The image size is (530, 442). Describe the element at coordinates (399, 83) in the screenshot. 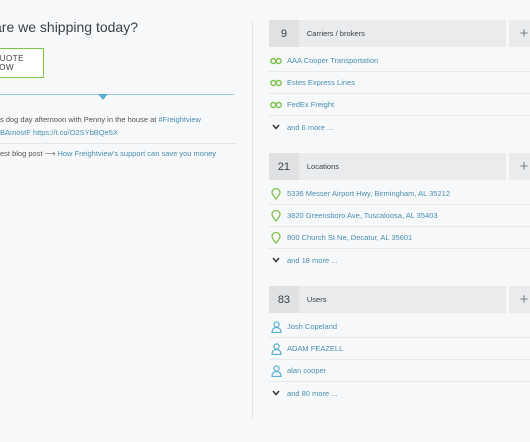

I see `list-item: Estes Express Lines` at that location.